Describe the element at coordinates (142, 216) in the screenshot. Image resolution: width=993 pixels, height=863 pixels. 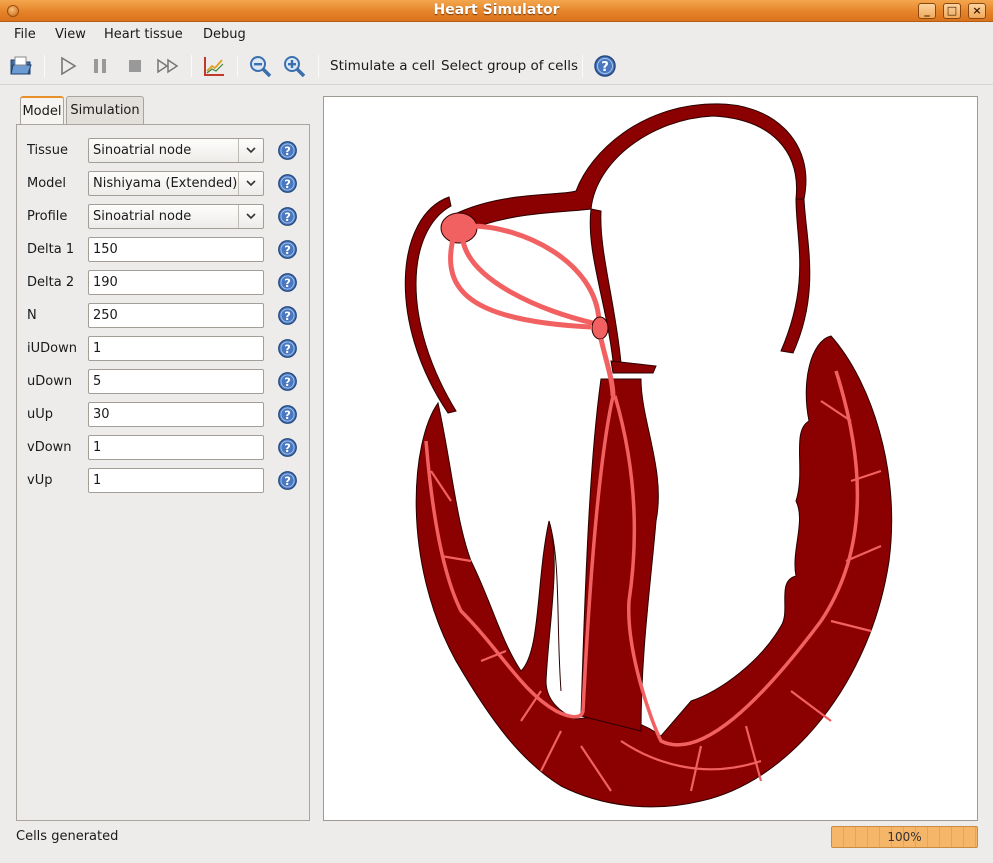
I see `profile-value: Sinoatrial node` at that location.